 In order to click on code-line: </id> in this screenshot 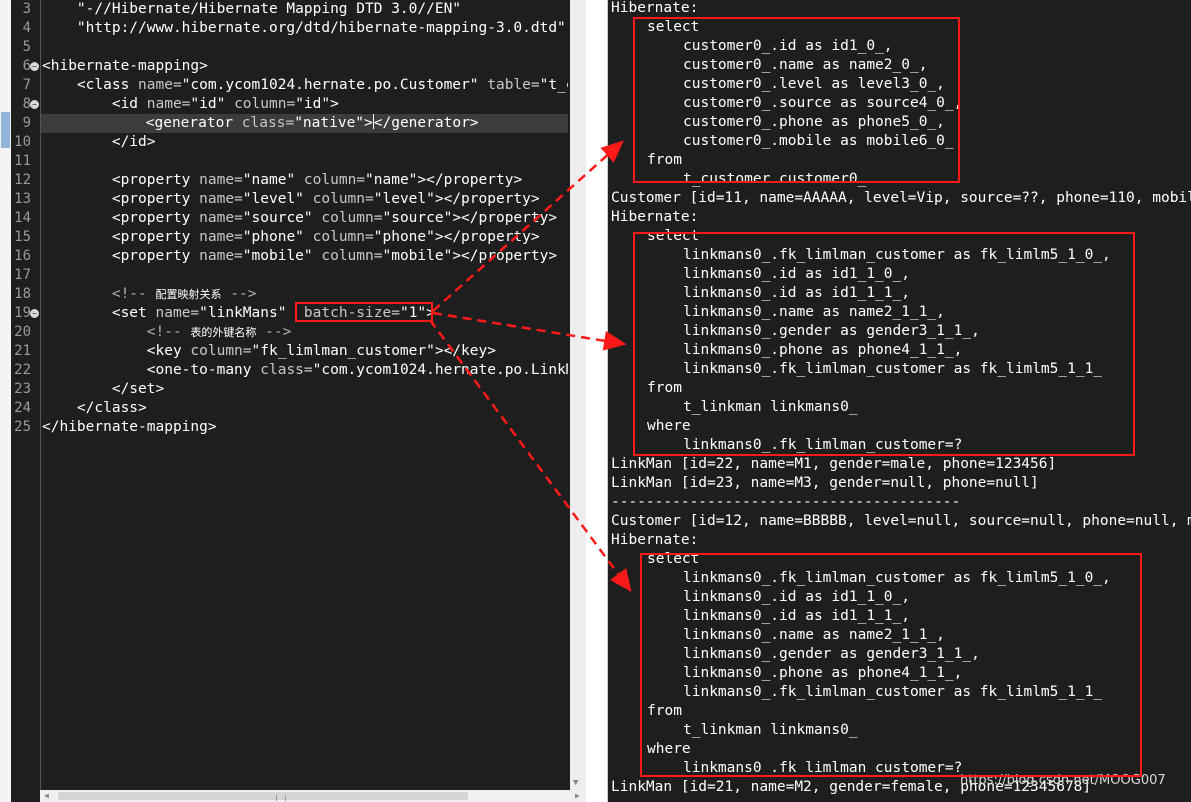, I will do `click(99, 142)`.